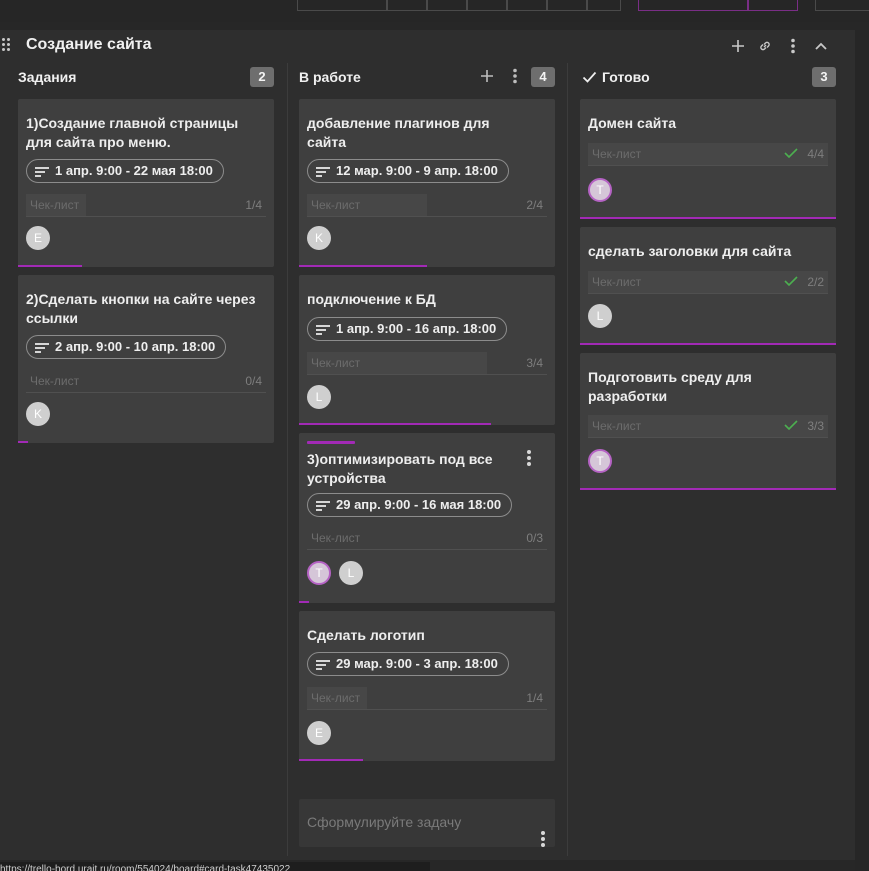 The width and height of the screenshot is (869, 871). What do you see at coordinates (534, 363) in the screenshot?
I see `checklist-count: 3/4` at bounding box center [534, 363].